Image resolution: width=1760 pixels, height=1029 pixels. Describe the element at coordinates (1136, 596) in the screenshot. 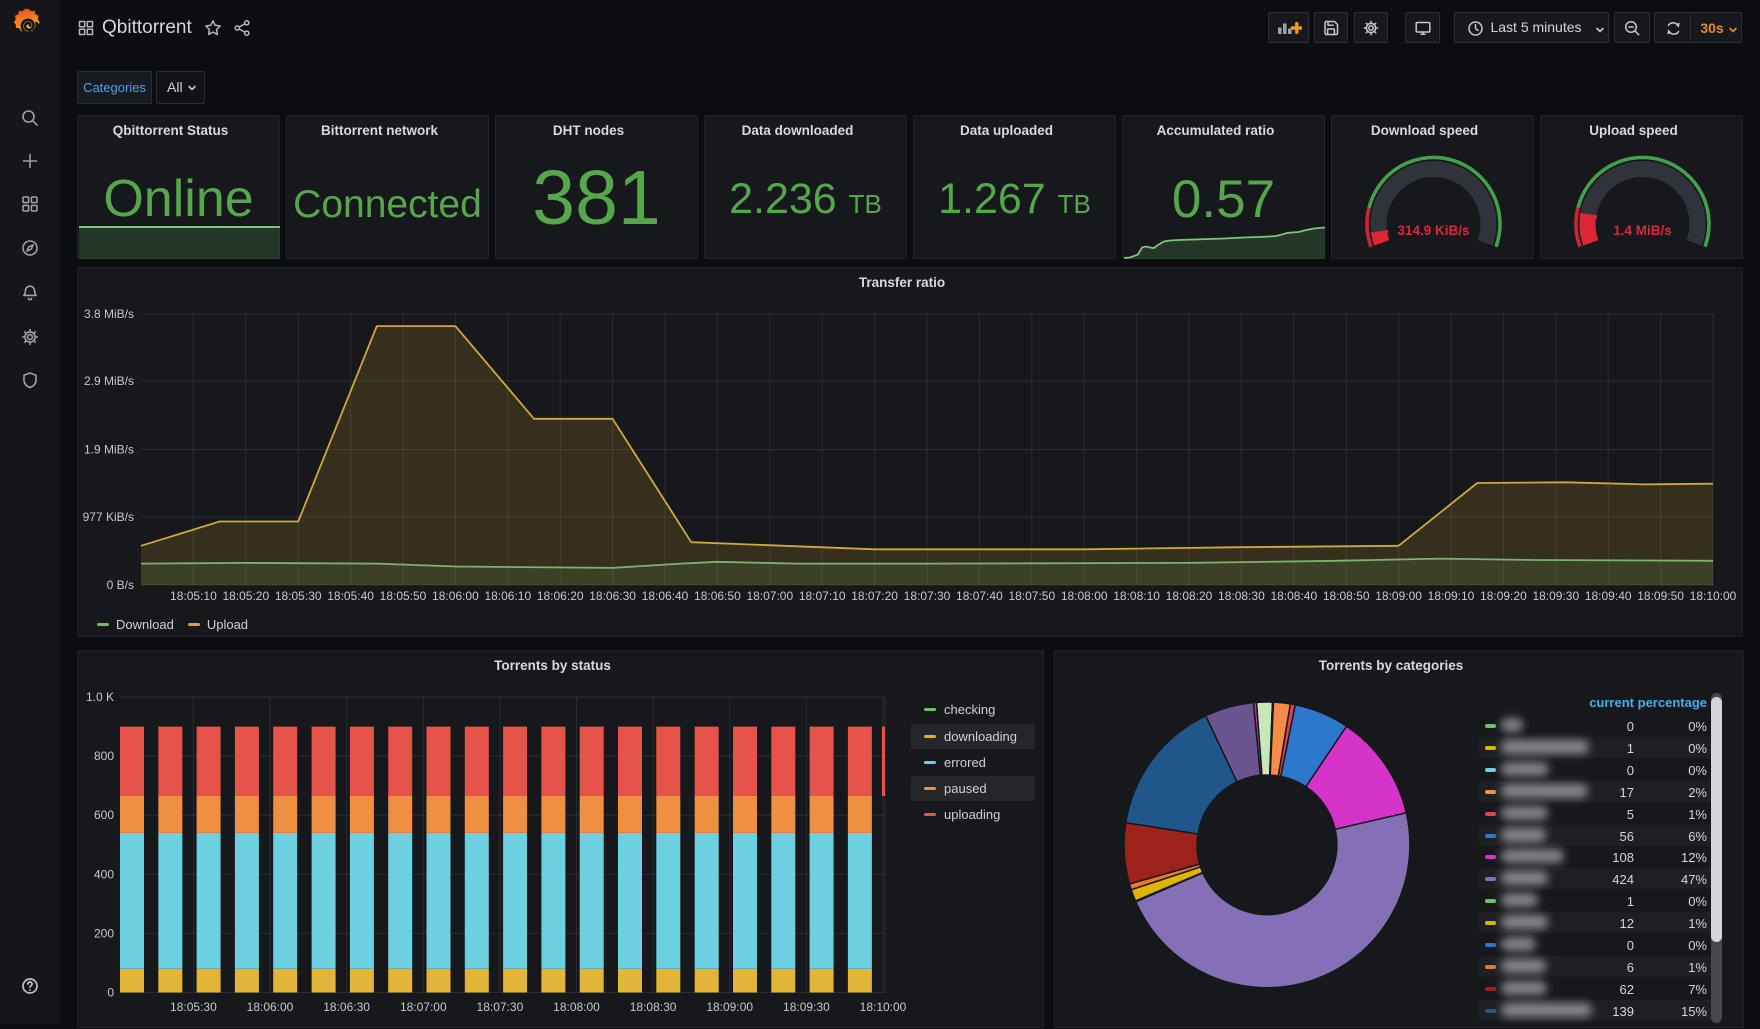

I see `svg-text: 18:08:10` at that location.